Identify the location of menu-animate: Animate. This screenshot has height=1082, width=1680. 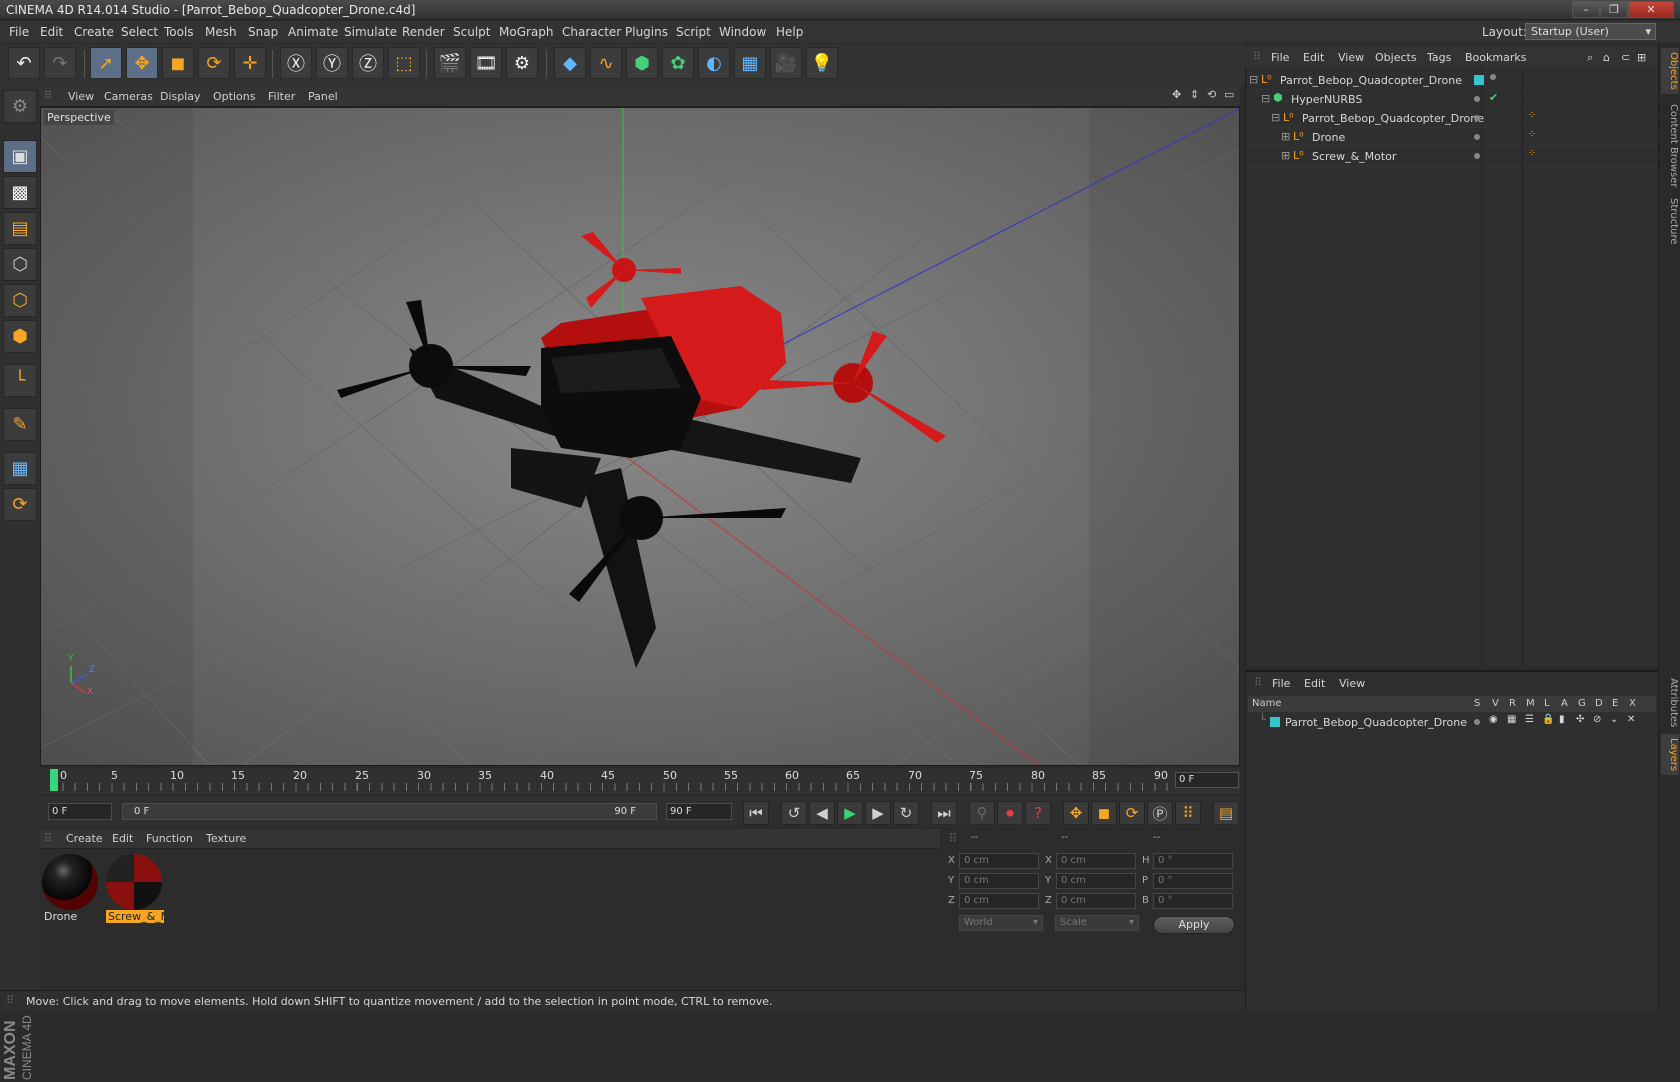
(313, 32).